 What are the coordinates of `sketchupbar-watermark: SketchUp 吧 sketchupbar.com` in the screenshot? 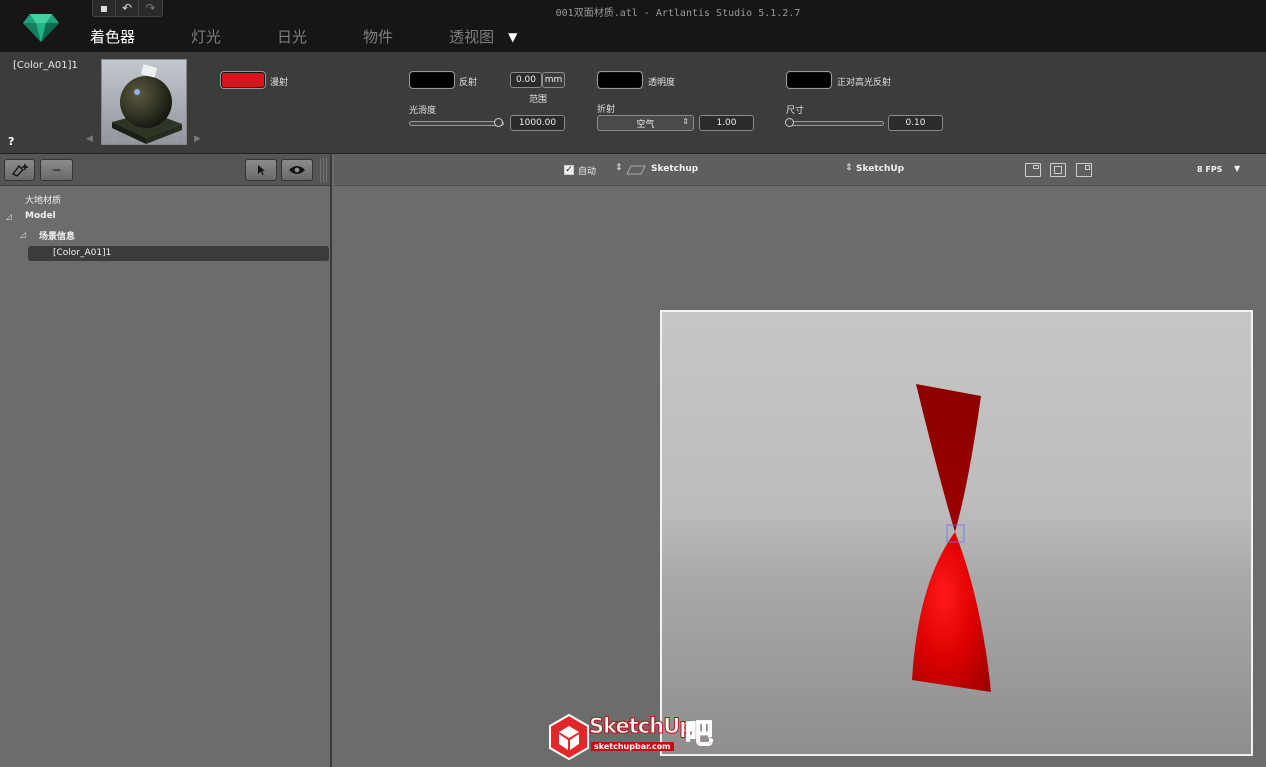 It's located at (634, 737).